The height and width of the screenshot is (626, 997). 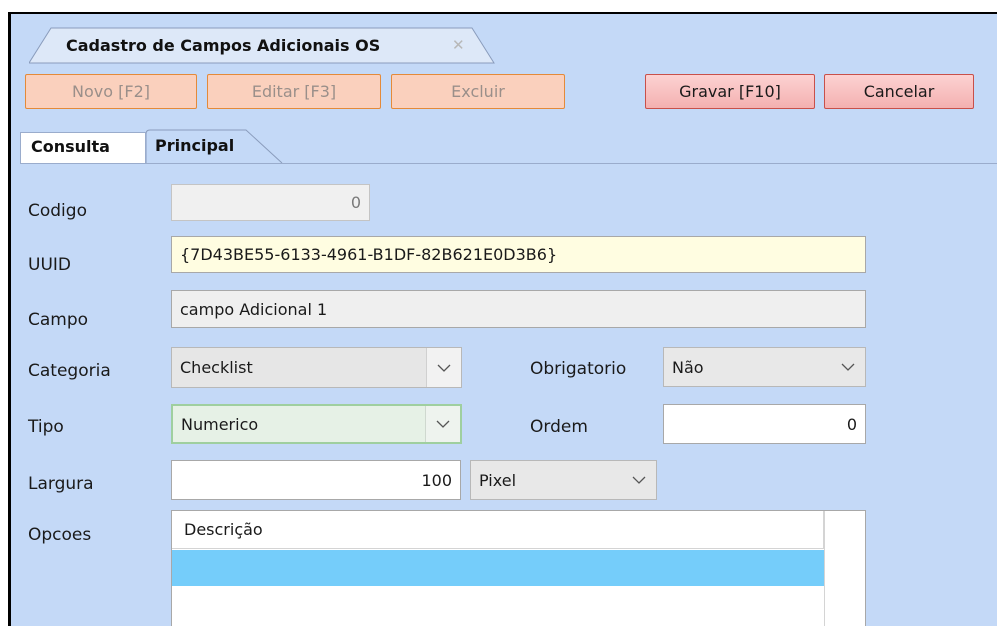 What do you see at coordinates (355, 202) in the screenshot?
I see `codigo-value: 0` at bounding box center [355, 202].